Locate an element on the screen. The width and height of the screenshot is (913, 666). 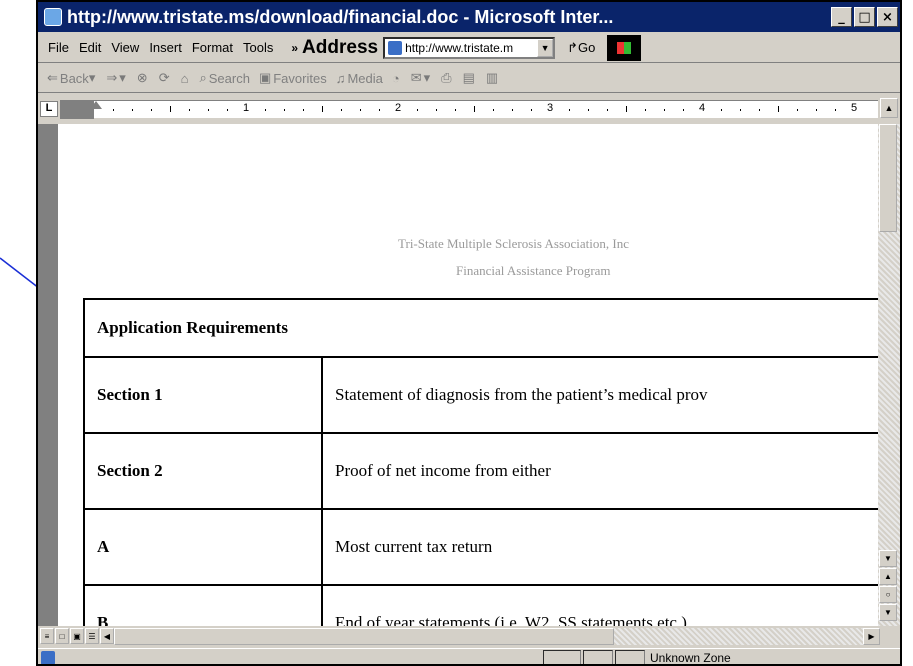
menu-edit: Edit is located at coordinates (90, 47).